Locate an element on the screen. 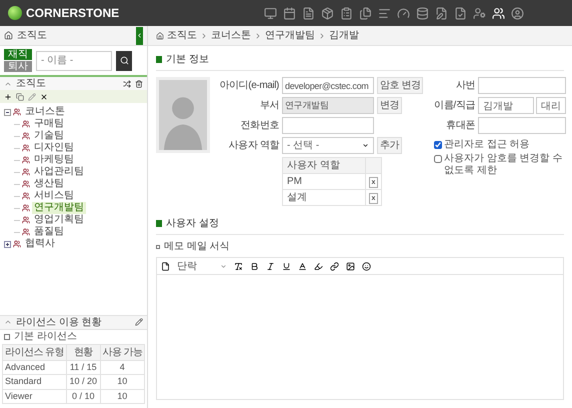 This screenshot has height=408, width=572. column-header: 사용 가능 is located at coordinates (122, 352).